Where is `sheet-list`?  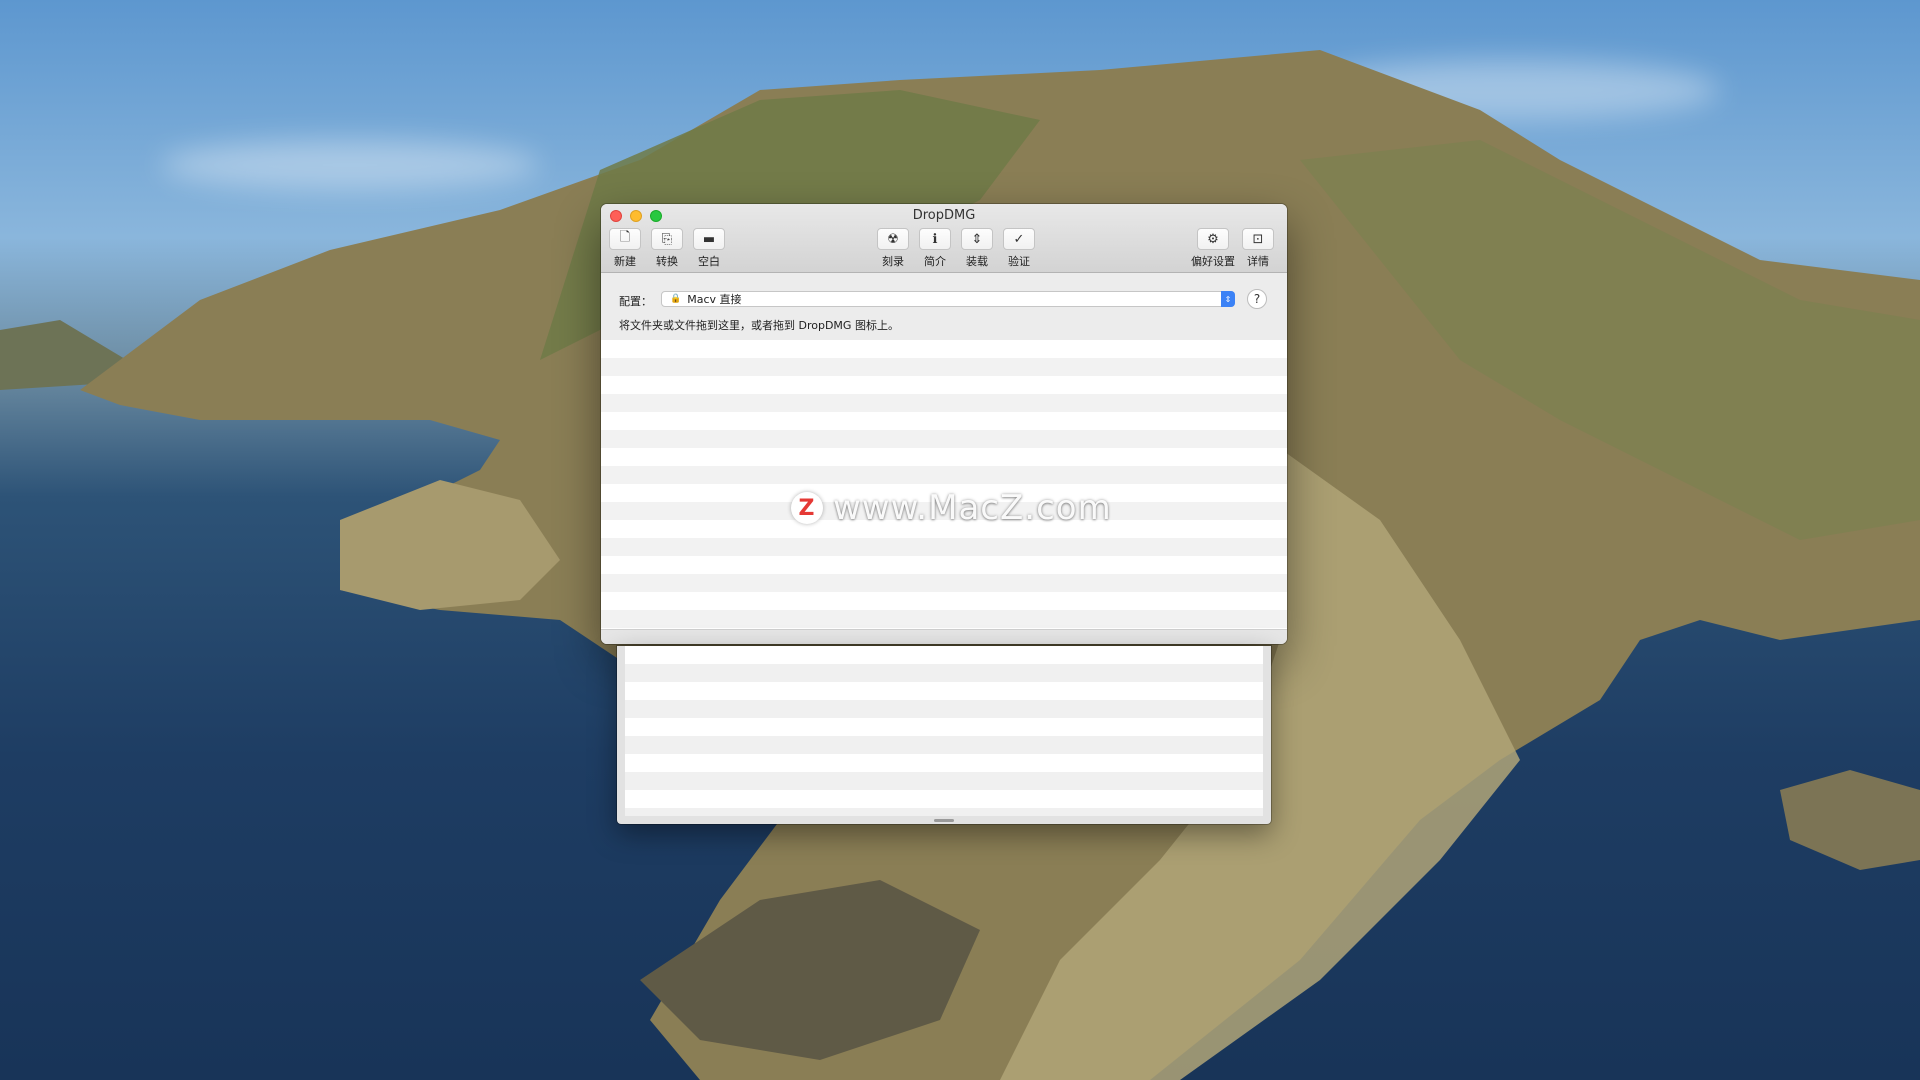
sheet-list is located at coordinates (944, 731).